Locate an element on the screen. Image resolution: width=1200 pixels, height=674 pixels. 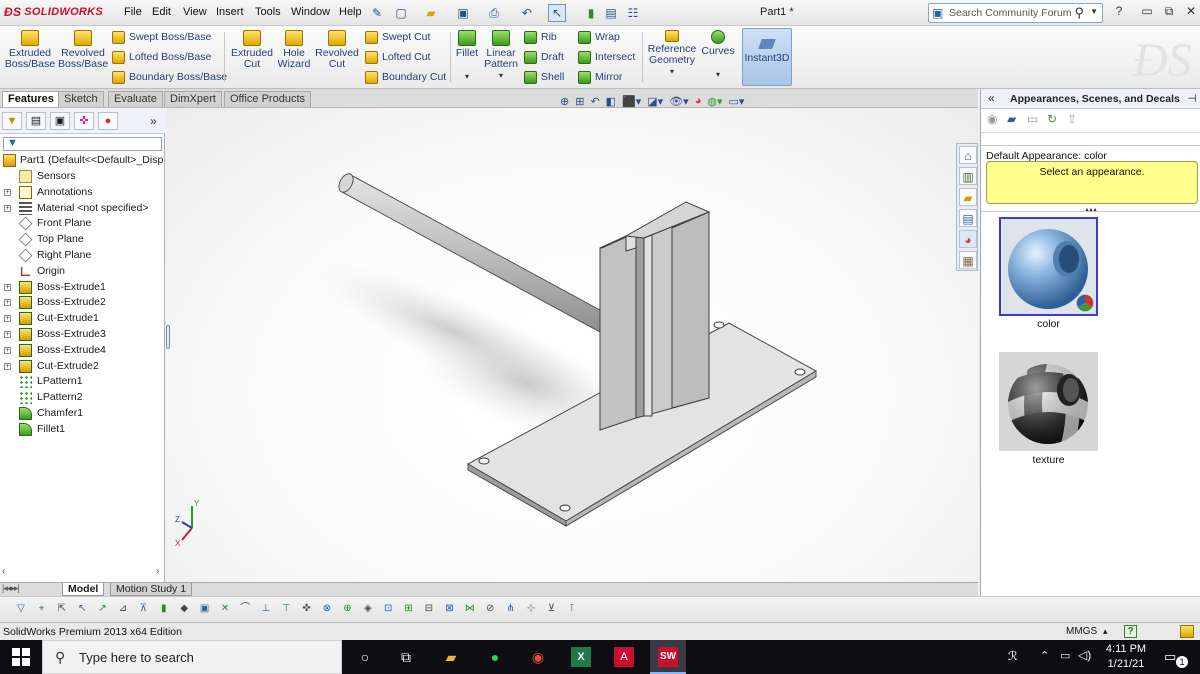
tab-sketch: Sketch is located at coordinates (81, 99).